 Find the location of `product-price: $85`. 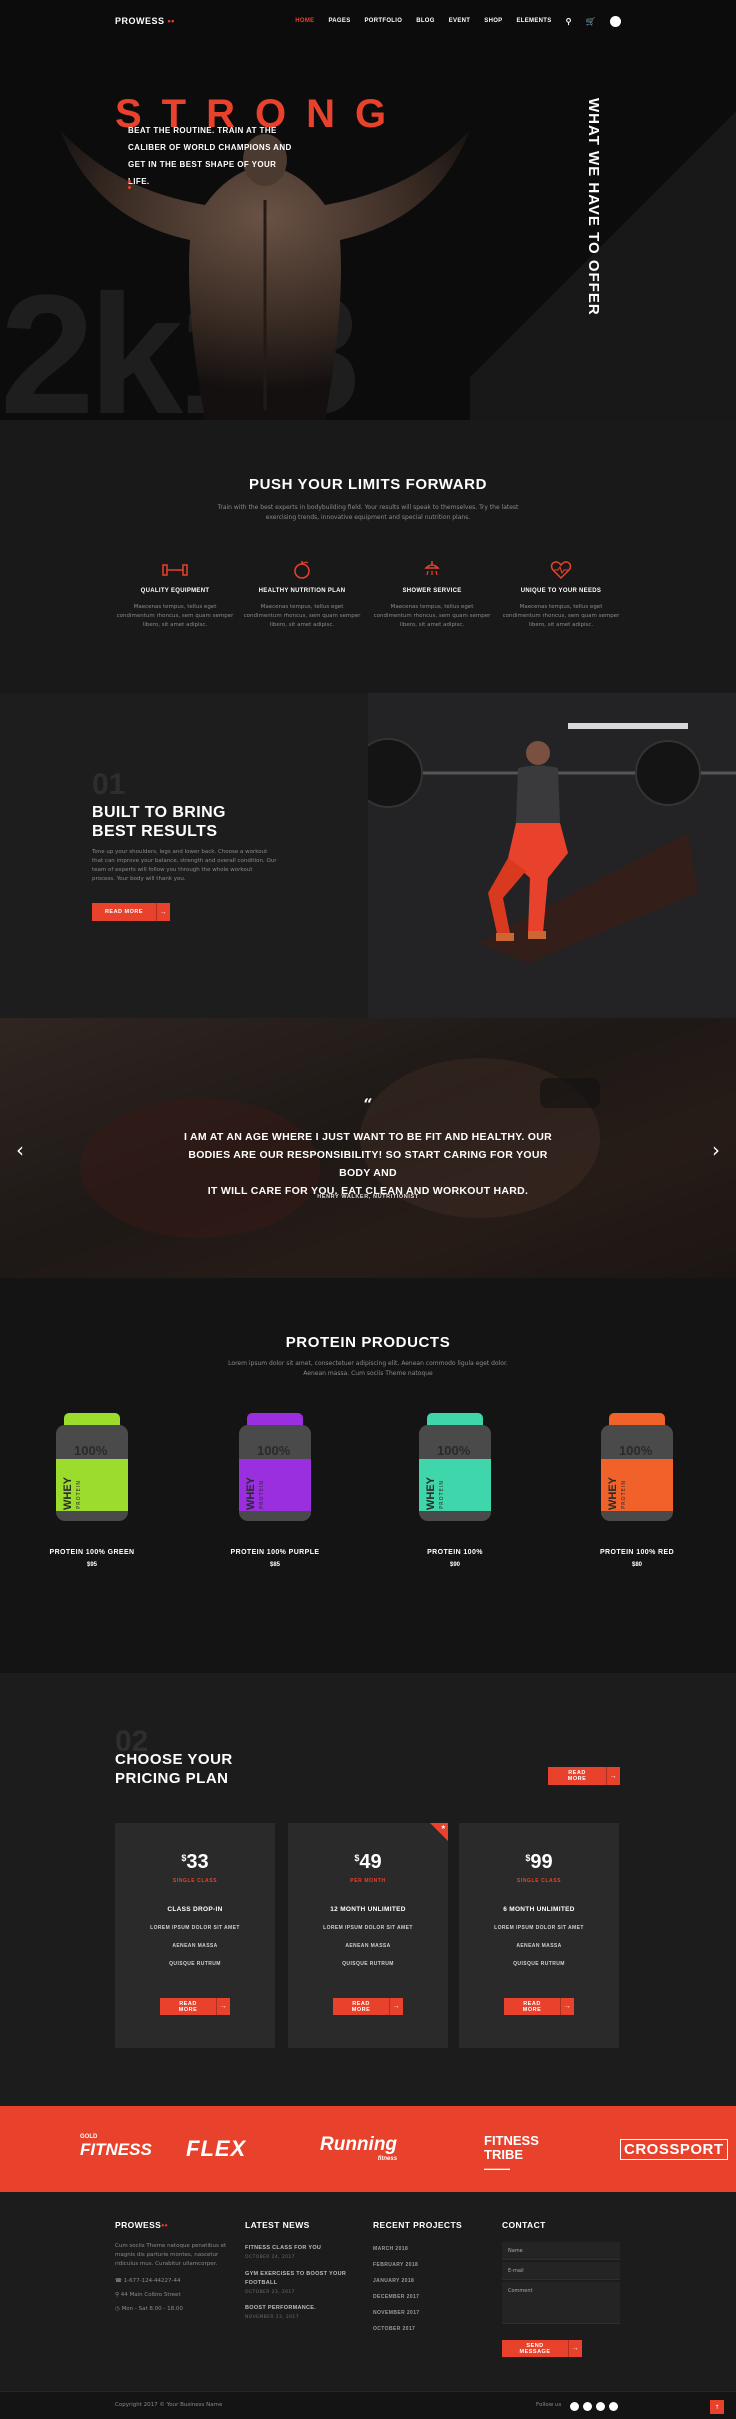

product-price: $85 is located at coordinates (274, 1565).